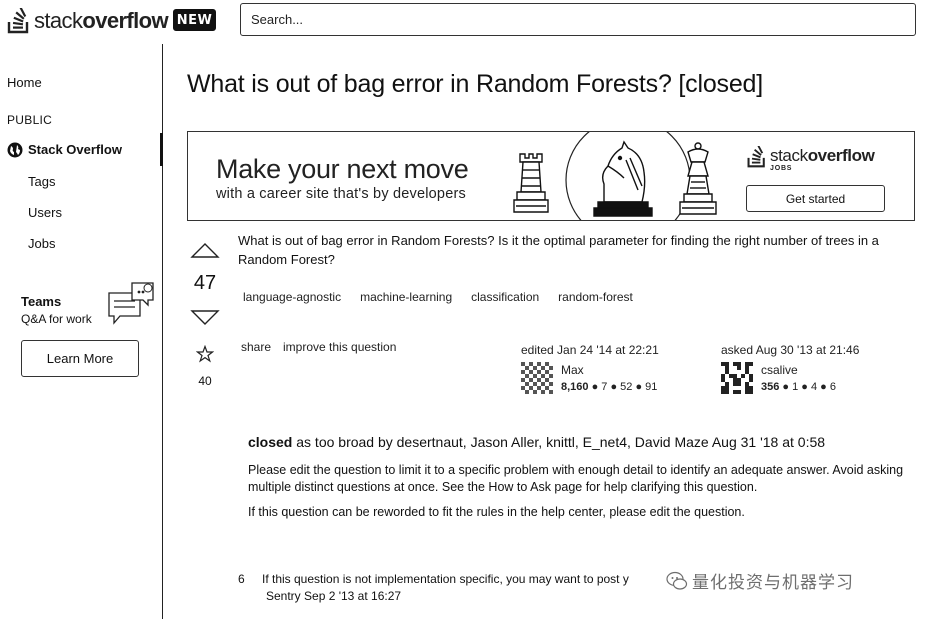 The width and height of the screenshot is (933, 619). I want to click on sidebar-section-public: PUBLIC, so click(30, 120).